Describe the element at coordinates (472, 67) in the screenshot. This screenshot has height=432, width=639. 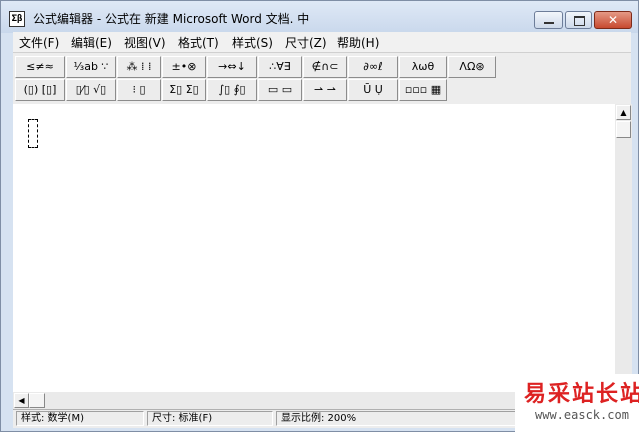
I see `greek-uppercase-button: ΛΩ⊛` at that location.